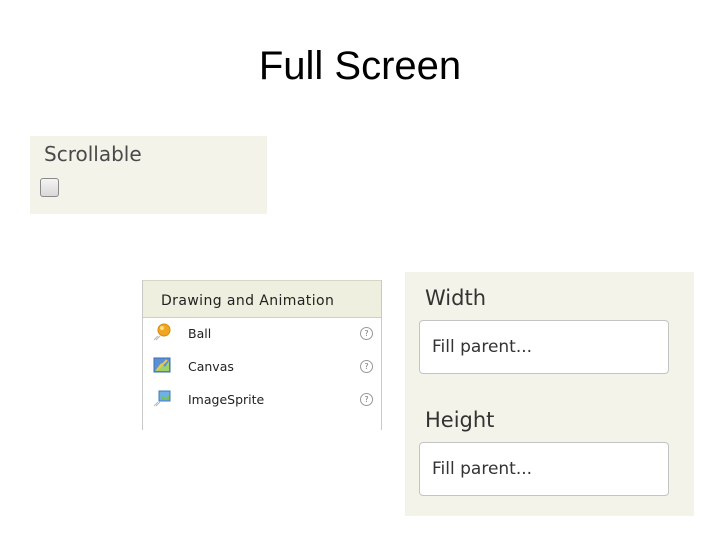  I want to click on palette-item-imagesprite: ImageSprite ?, so click(262, 400).